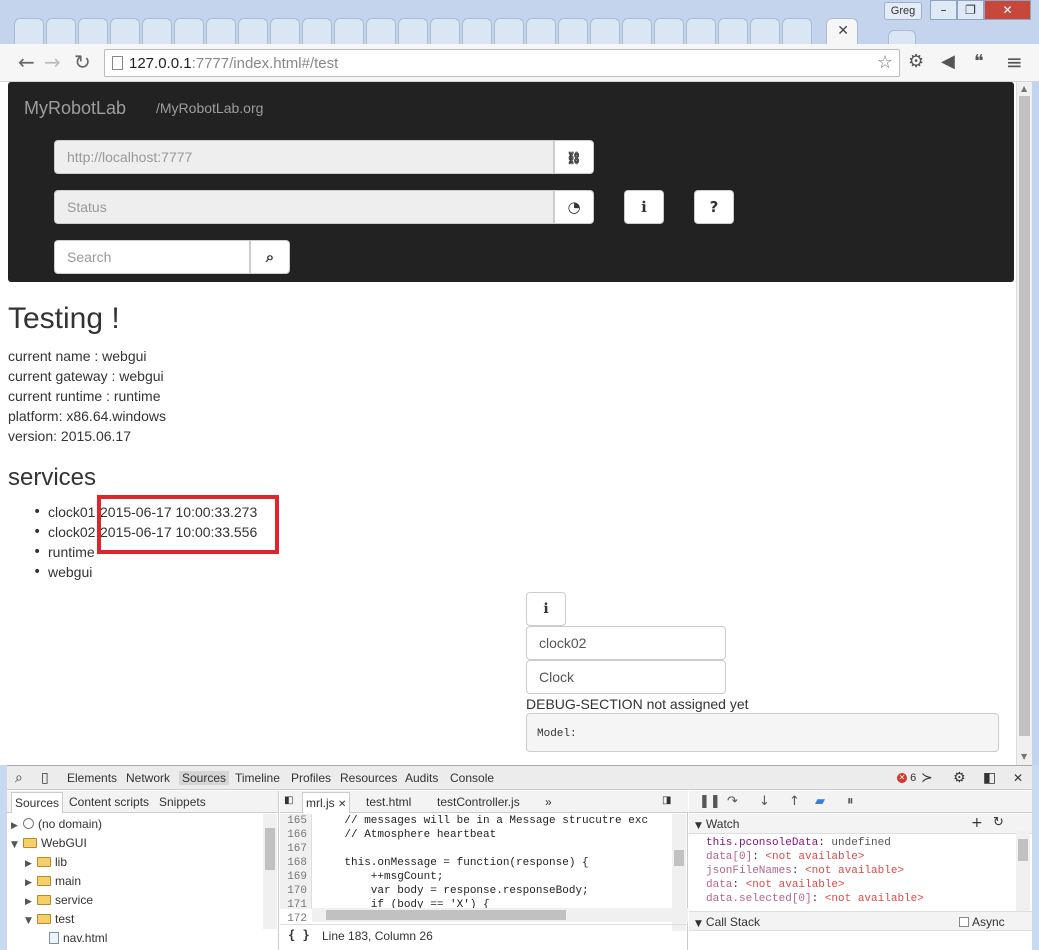 The height and width of the screenshot is (950, 1039). What do you see at coordinates (820, 801) in the screenshot?
I see `deactivate-breakpoints-icon: ▰` at bounding box center [820, 801].